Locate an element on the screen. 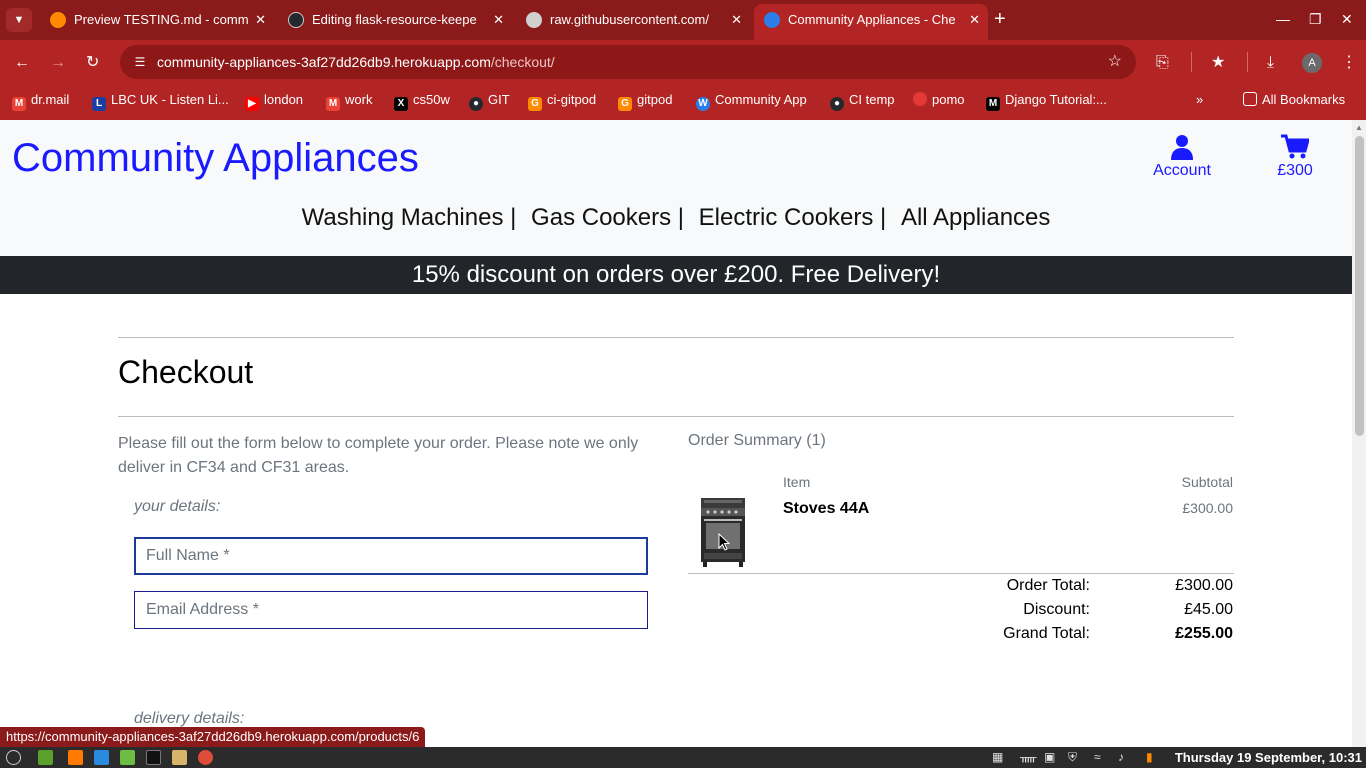  bookmark-git: ● GIT is located at coordinates (489, 100).